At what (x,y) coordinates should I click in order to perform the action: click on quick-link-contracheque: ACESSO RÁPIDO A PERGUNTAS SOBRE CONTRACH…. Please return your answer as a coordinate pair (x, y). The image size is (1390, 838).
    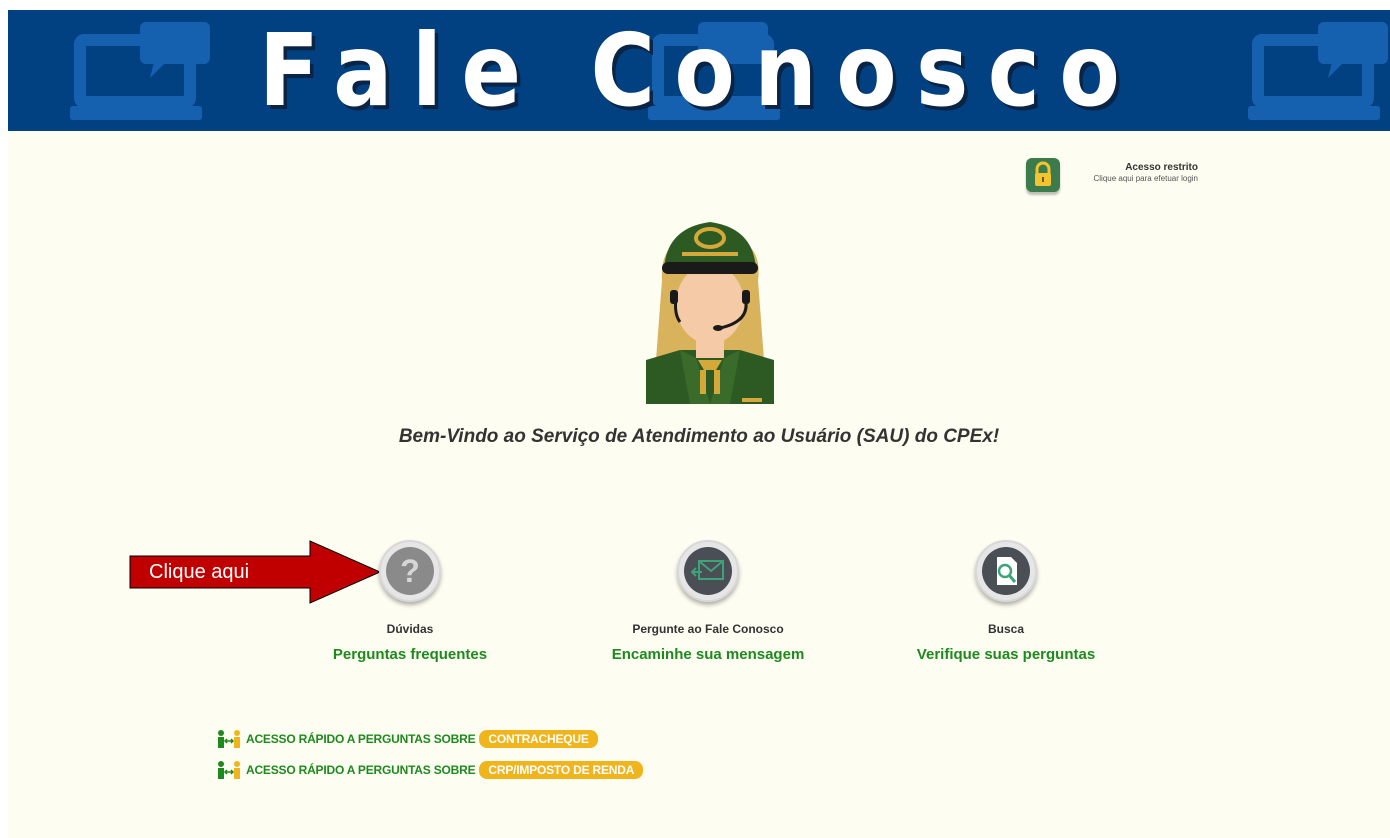
    Looking at the image, I should click on (407, 739).